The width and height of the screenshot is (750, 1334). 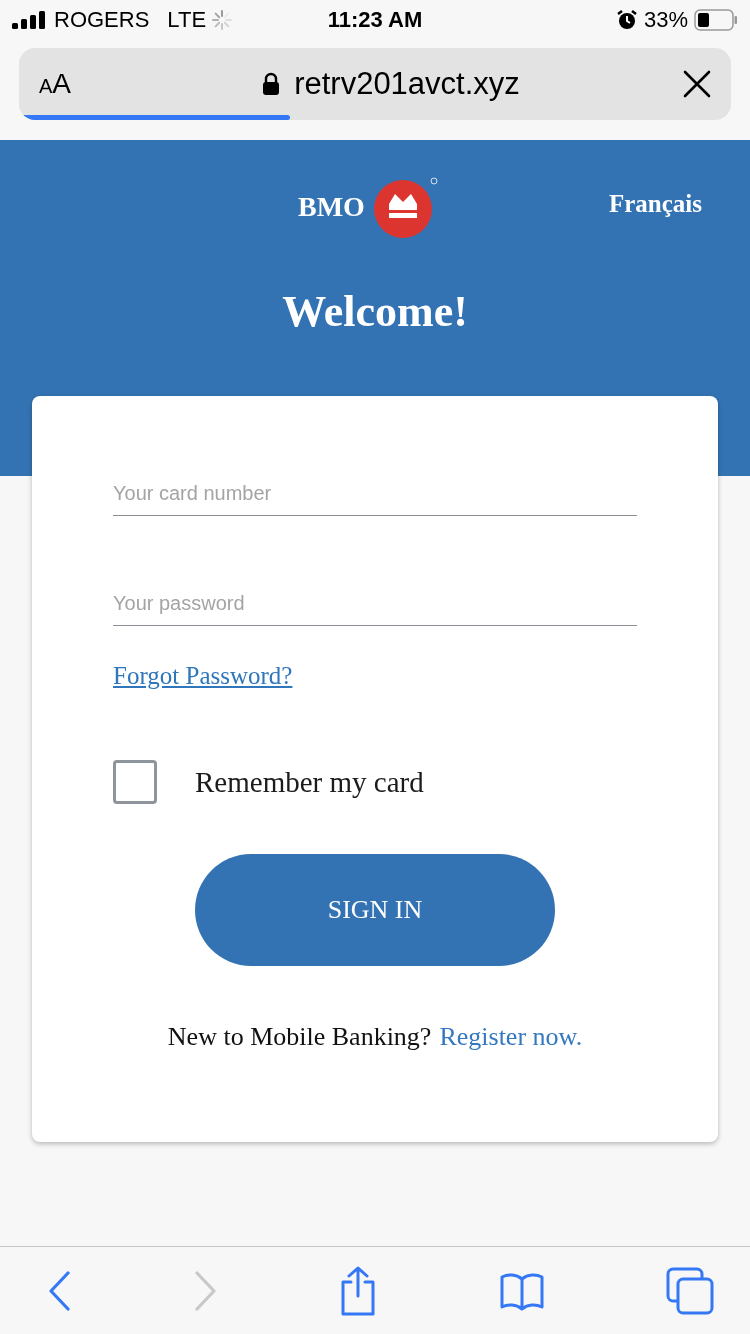 I want to click on battery-icon, so click(x=716, y=20).